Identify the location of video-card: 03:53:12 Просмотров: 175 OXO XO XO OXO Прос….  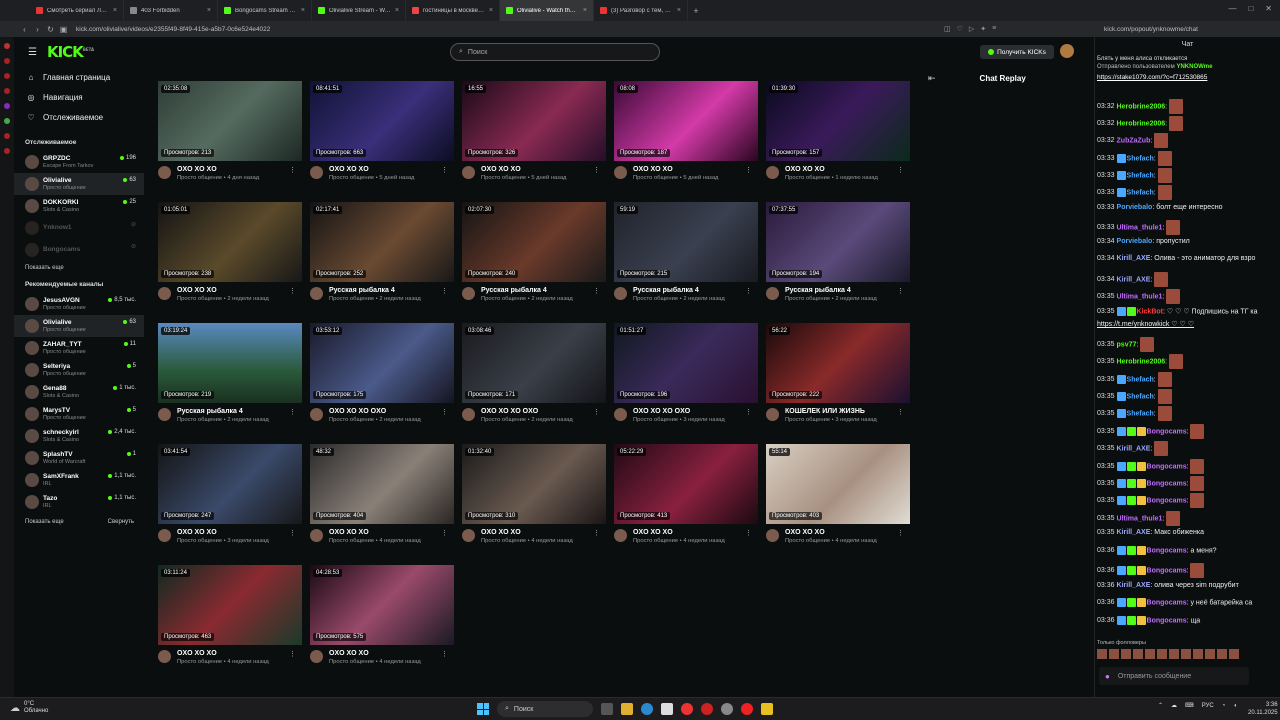
(382, 374).